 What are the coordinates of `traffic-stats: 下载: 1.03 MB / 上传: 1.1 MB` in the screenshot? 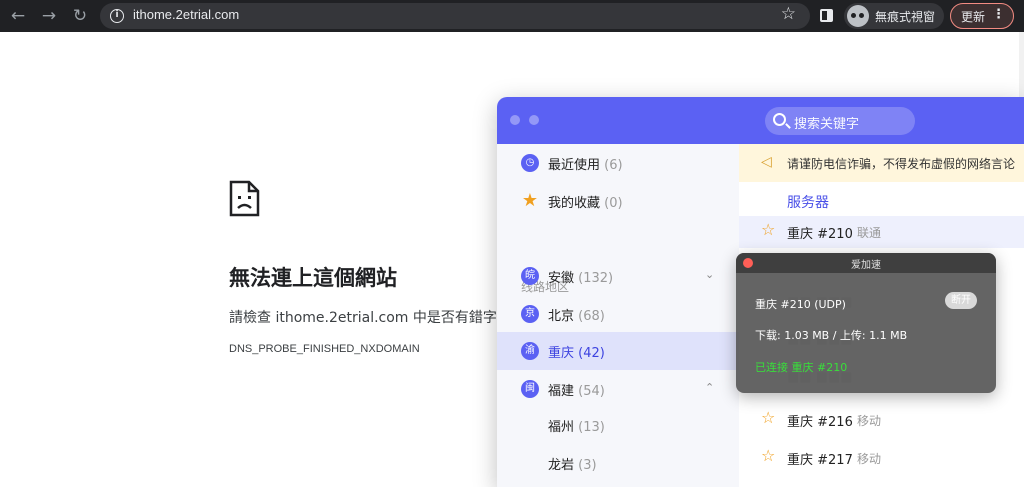 It's located at (831, 335).